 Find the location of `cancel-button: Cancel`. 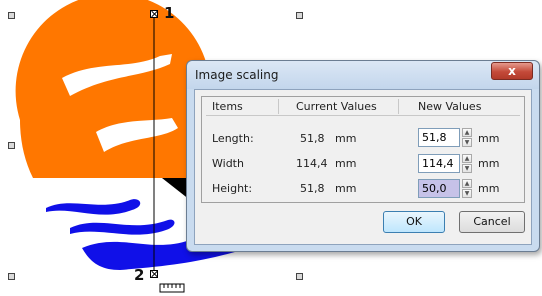

cancel-button: Cancel is located at coordinates (492, 222).